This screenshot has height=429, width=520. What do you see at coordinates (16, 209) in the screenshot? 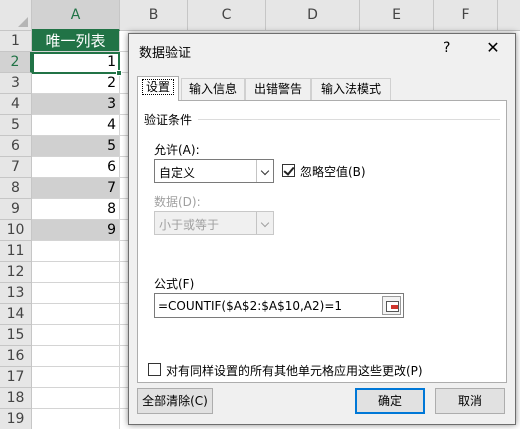
I see `row-header-9: 9` at bounding box center [16, 209].